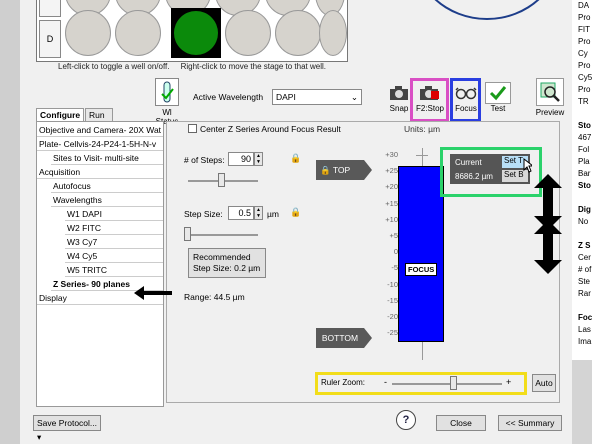 This screenshot has width=592, height=444. I want to click on chevron-down-icon: ▾, so click(39, 437).